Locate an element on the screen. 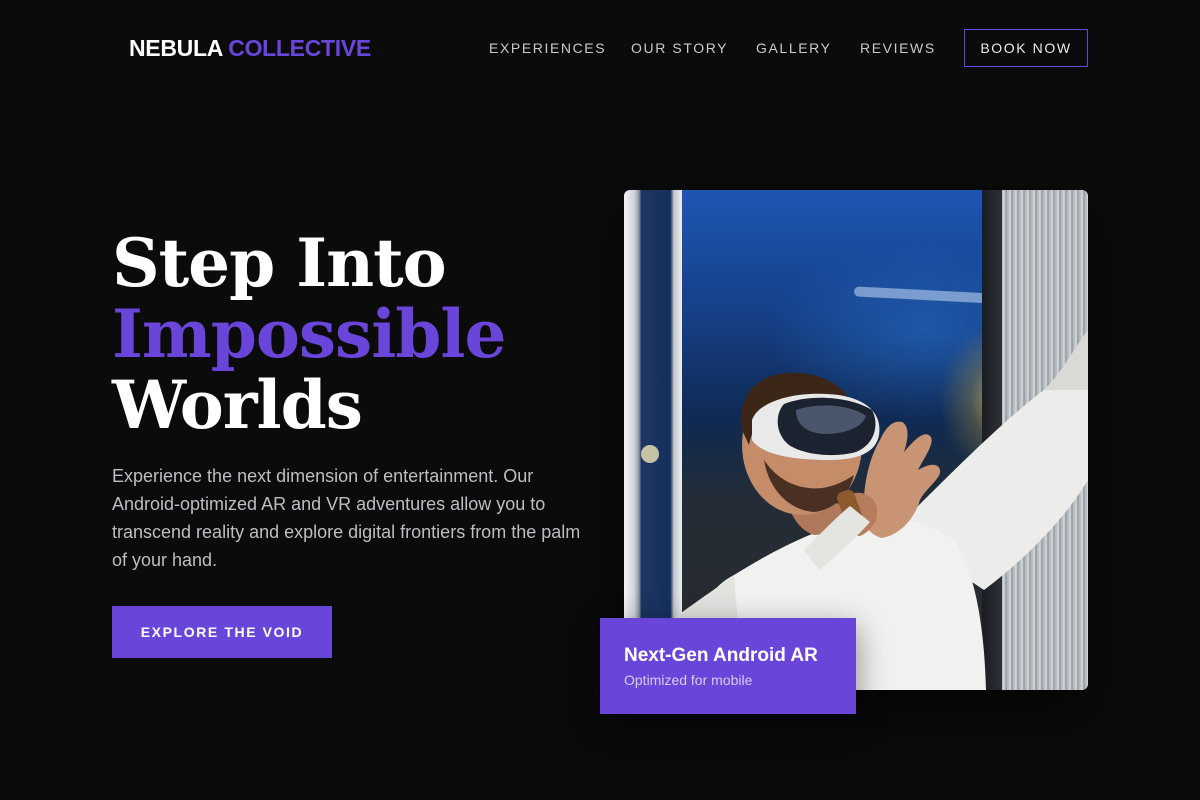 This screenshot has width=1200, height=800. hero-title: Step Into Impossible Worlds is located at coordinates (309, 334).